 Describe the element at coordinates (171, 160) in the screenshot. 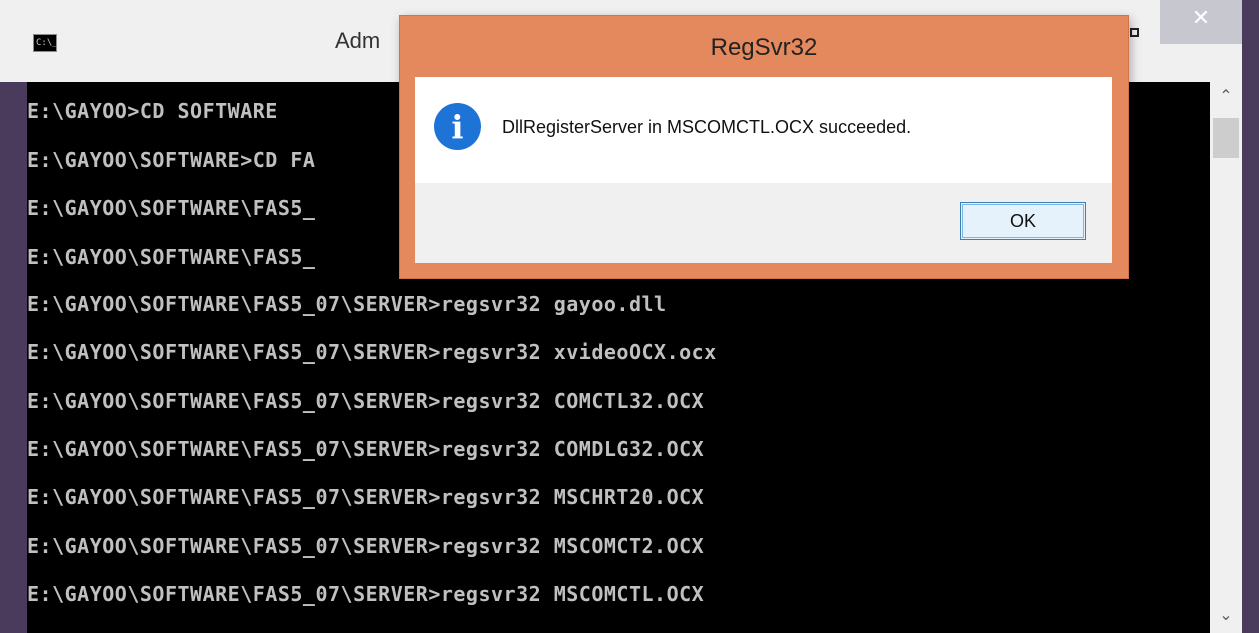

I see `console-line: E:\GAYOO\SOFTWARE>CD FA` at that location.